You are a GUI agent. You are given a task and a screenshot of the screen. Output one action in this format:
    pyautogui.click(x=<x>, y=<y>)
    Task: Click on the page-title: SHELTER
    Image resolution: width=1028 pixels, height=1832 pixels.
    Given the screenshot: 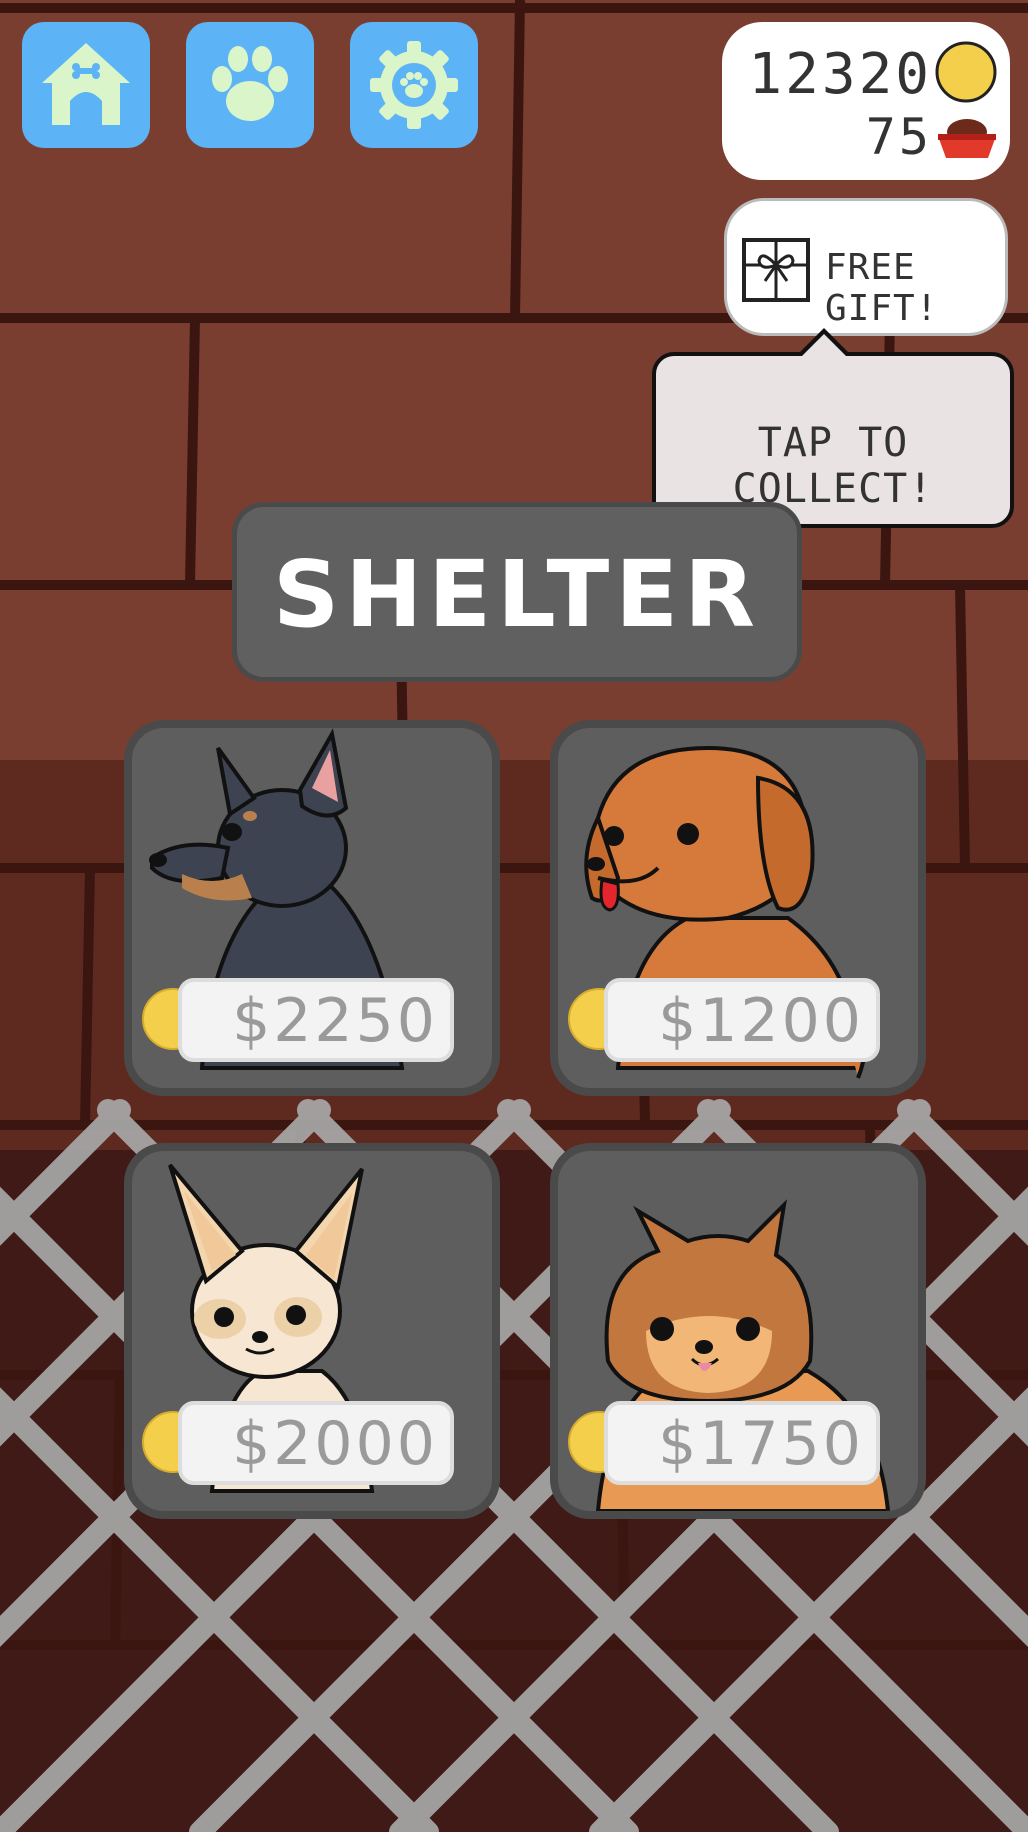 What is the action you would take?
    pyautogui.click(x=517, y=594)
    